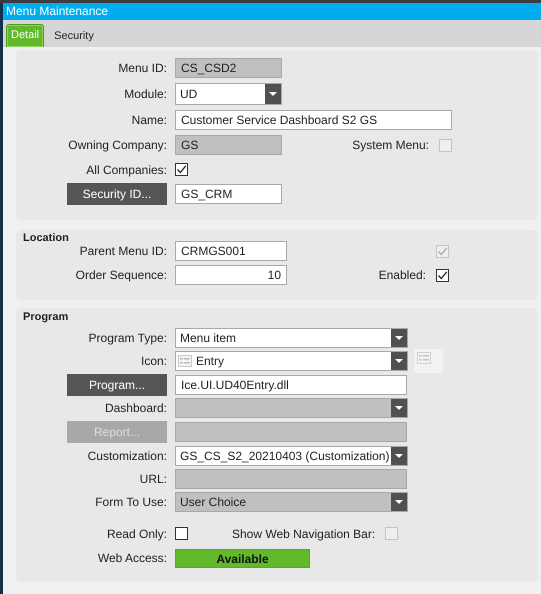 The width and height of the screenshot is (541, 594). I want to click on tab: Security, so click(74, 36).